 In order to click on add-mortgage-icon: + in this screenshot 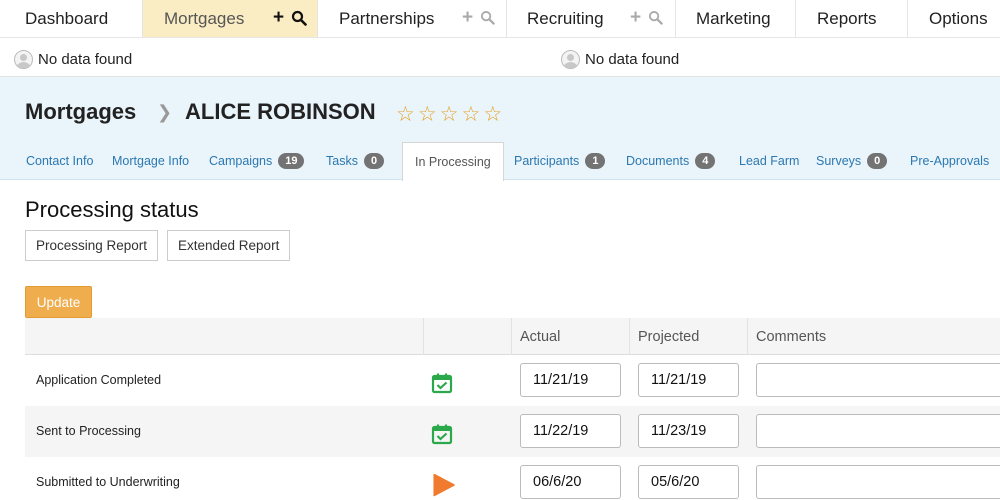, I will do `click(278, 17)`.